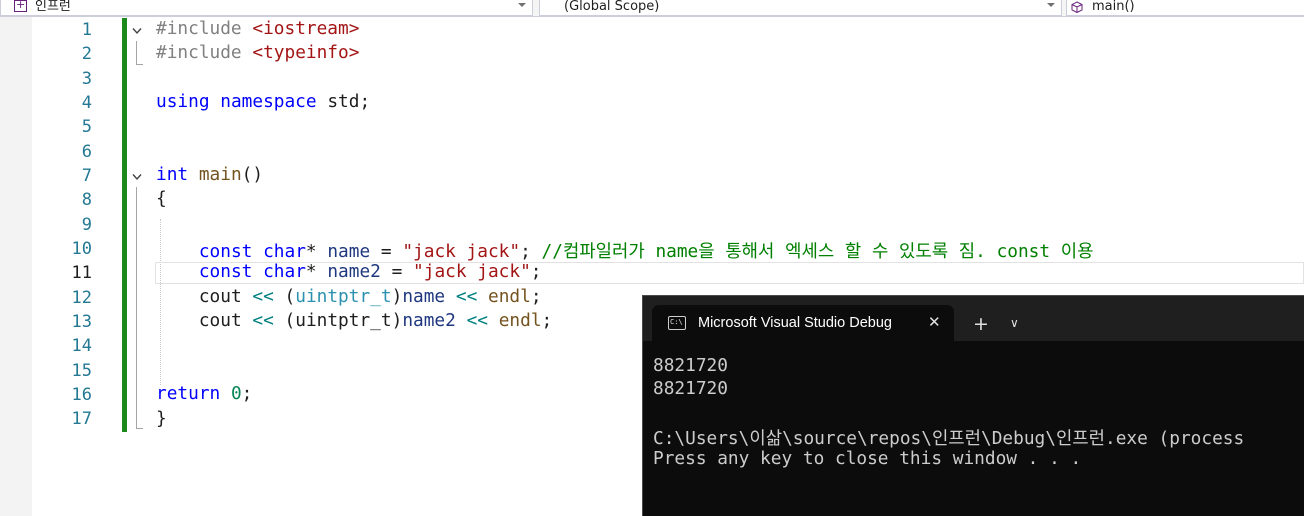 This screenshot has width=1304, height=516. I want to click on close-icon: ✕, so click(934, 322).